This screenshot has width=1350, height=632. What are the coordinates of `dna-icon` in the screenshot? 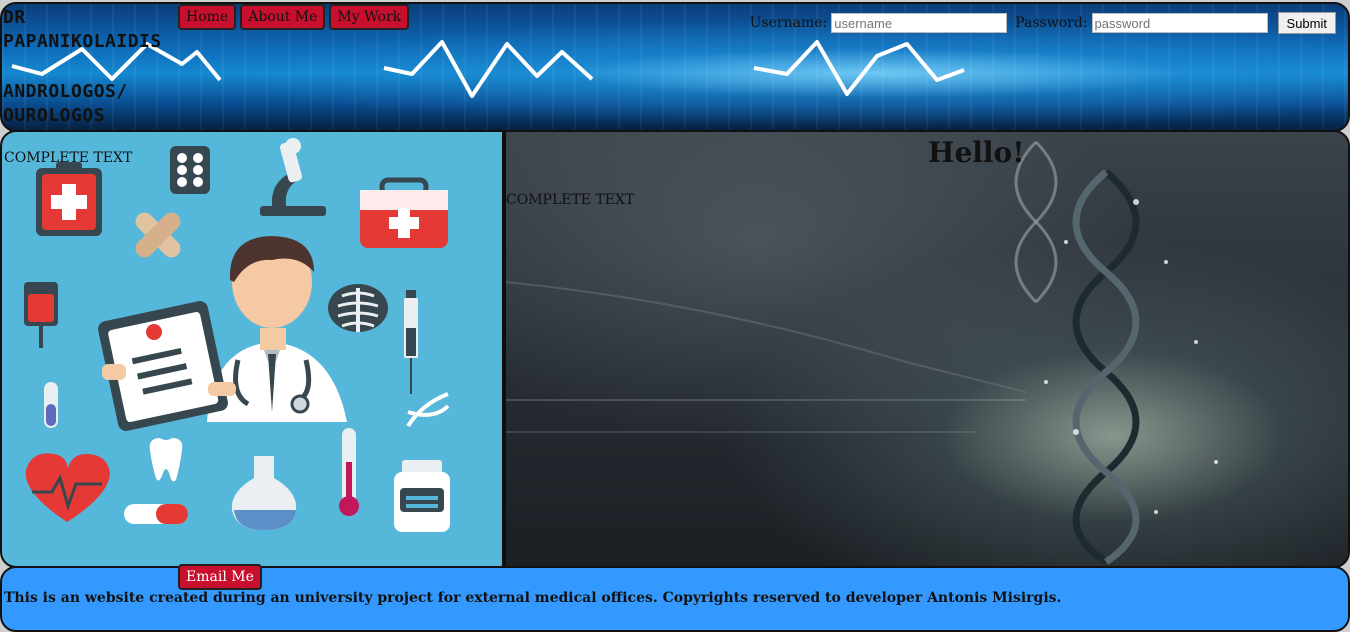 It's located at (428, 410).